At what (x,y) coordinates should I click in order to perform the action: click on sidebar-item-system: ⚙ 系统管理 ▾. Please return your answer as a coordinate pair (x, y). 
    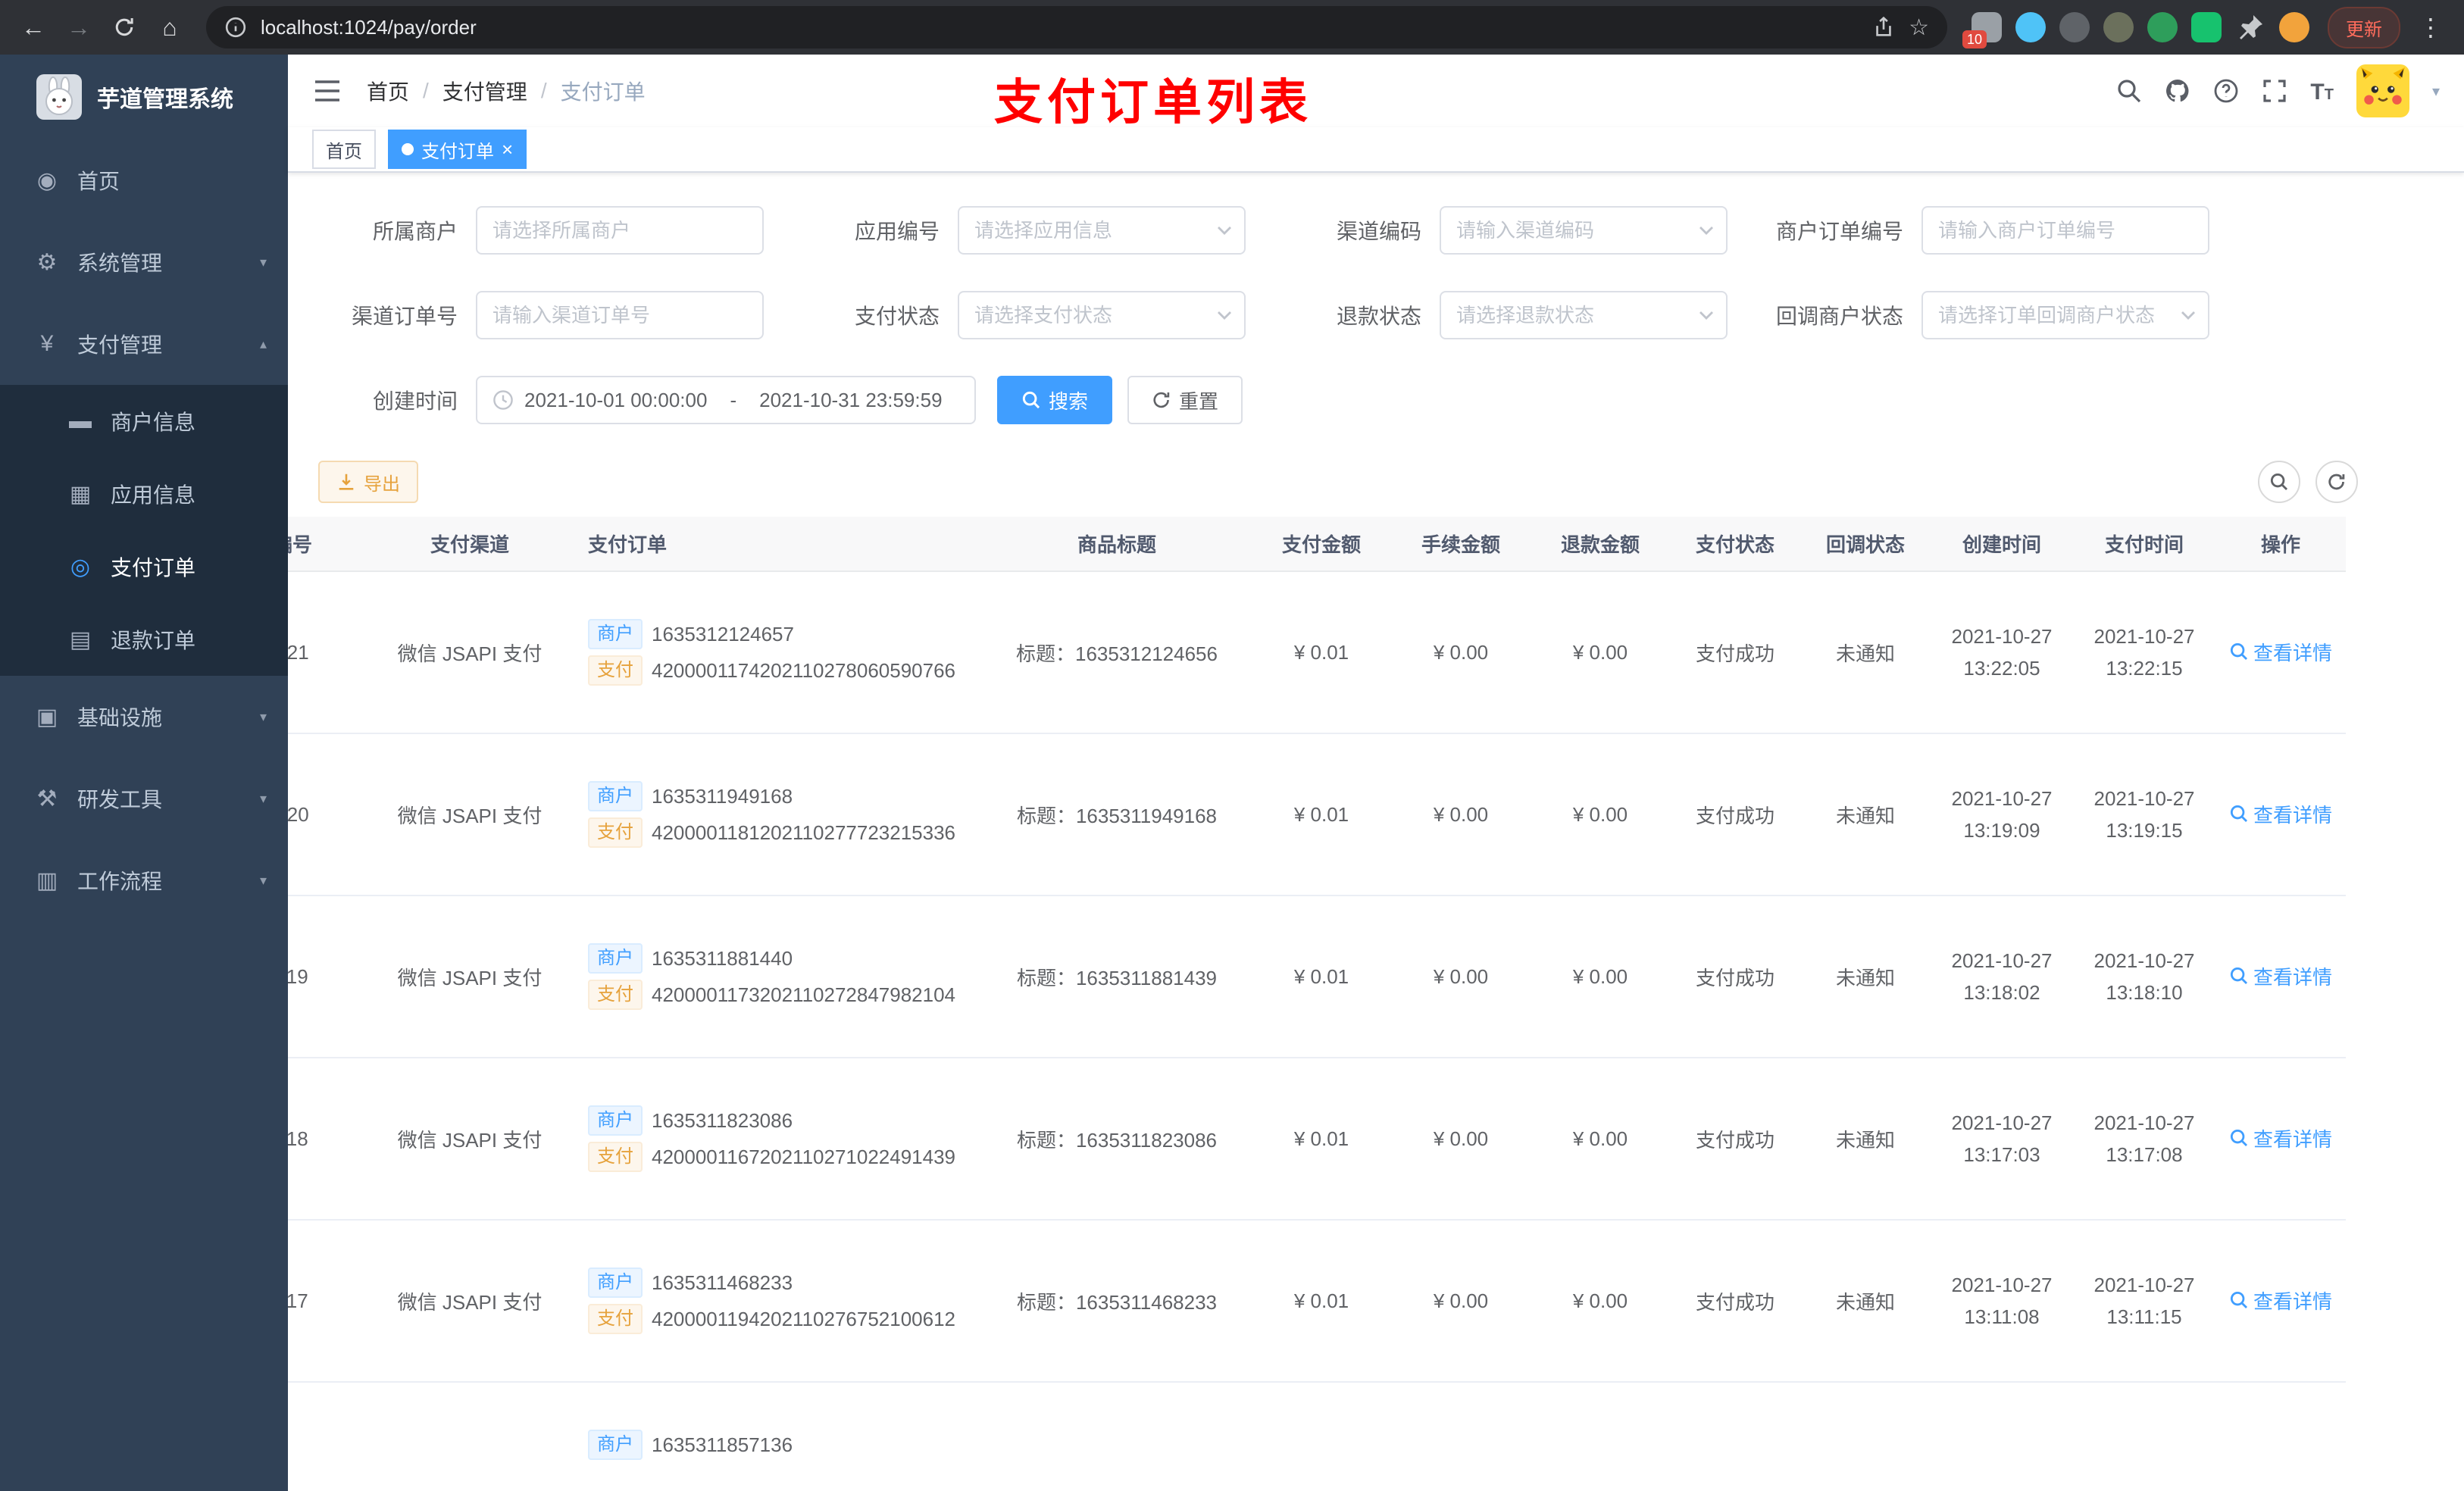
    Looking at the image, I should click on (144, 262).